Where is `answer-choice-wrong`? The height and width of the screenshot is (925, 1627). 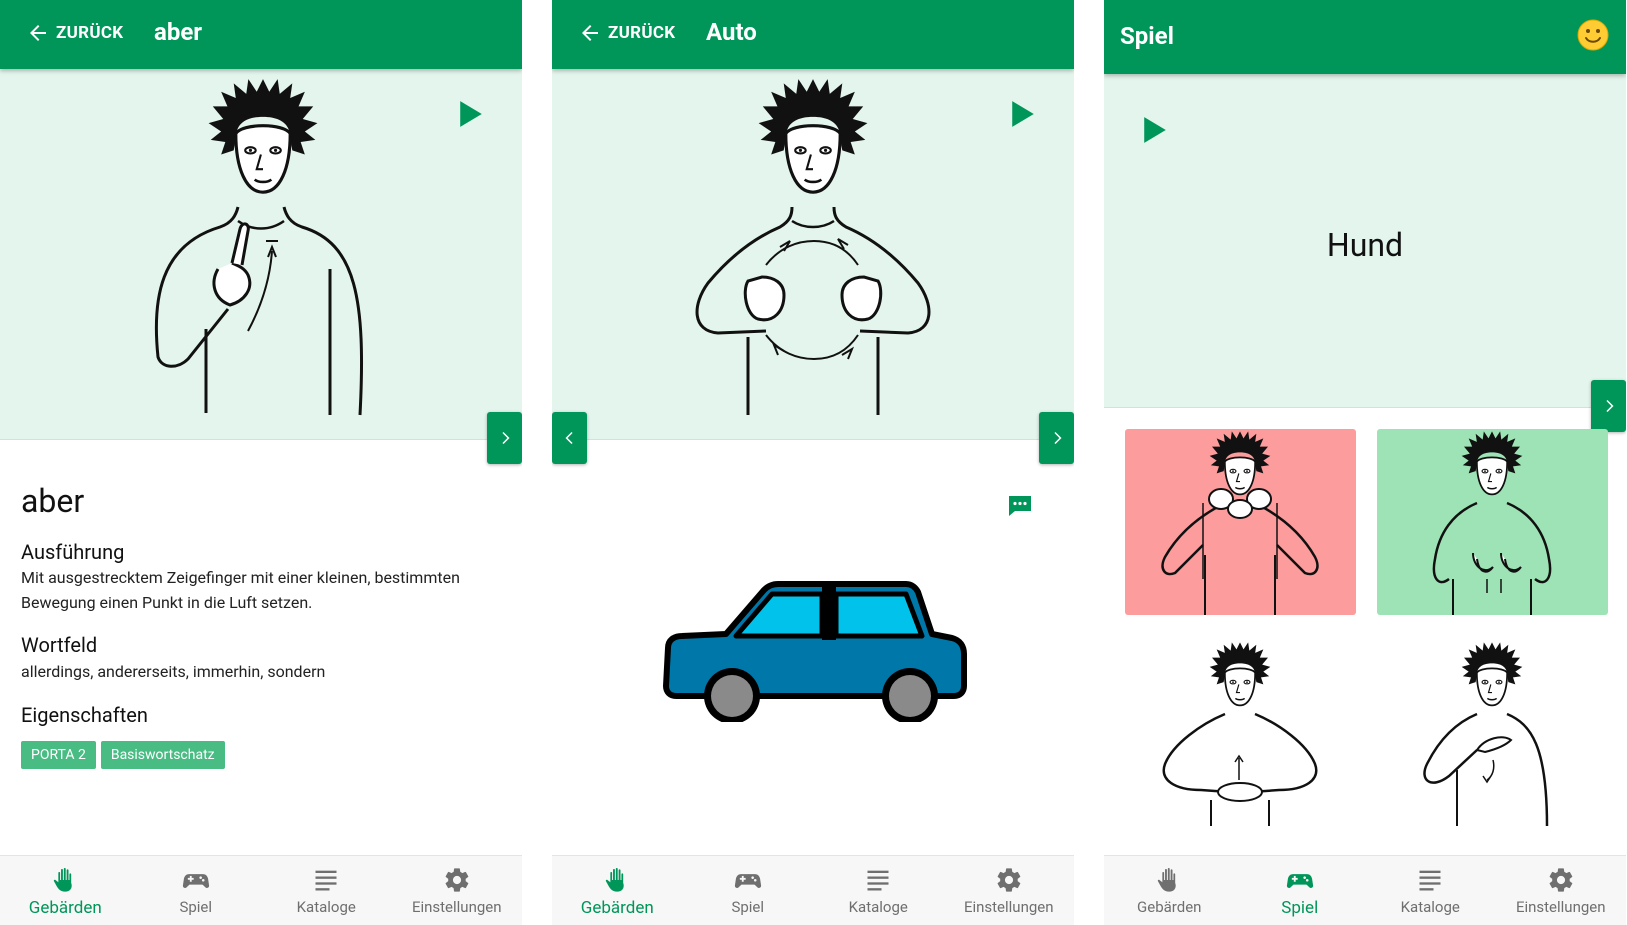 answer-choice-wrong is located at coordinates (1240, 522).